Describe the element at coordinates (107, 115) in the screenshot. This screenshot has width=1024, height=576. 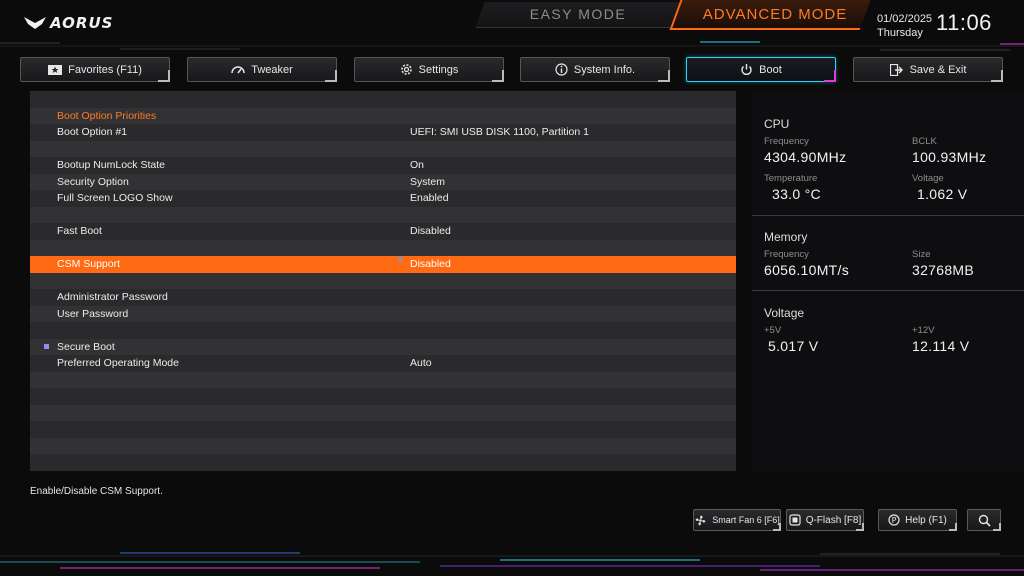
I see `section-label: Boot Option Priorities` at that location.